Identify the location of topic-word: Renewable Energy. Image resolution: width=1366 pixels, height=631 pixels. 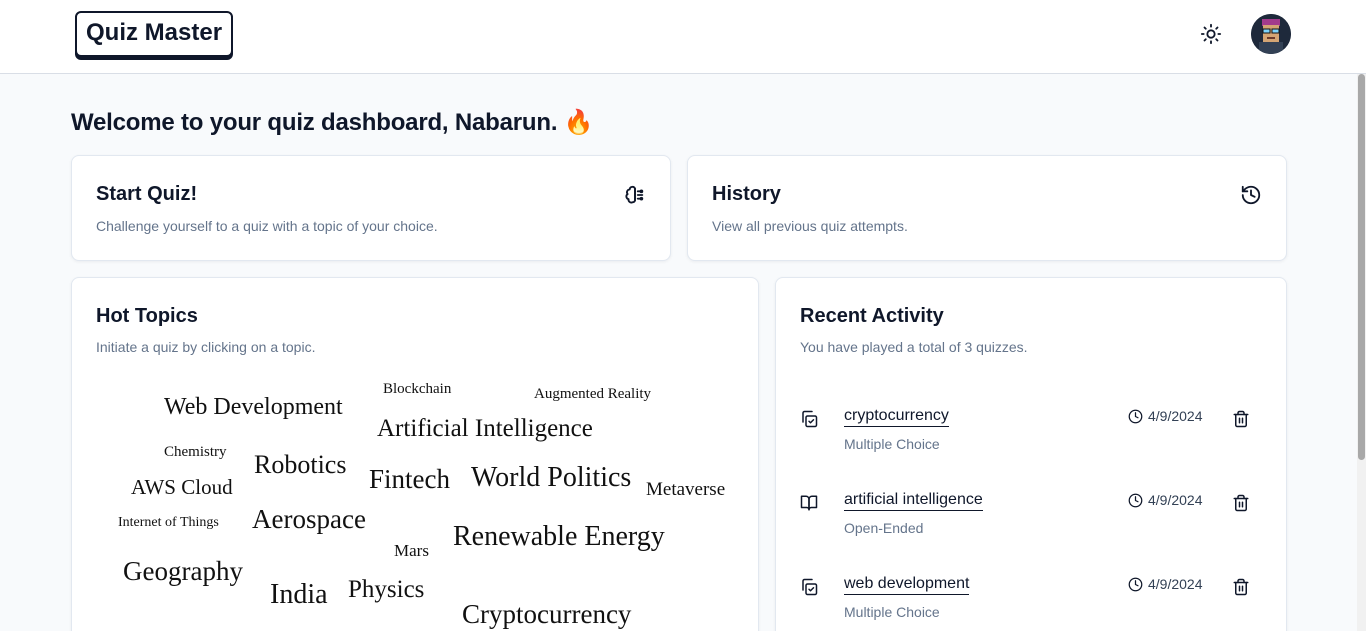
(559, 537).